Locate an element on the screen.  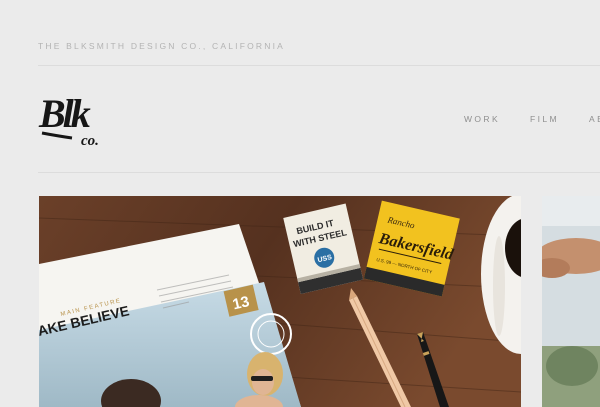
nav-film: FILM is located at coordinates (544, 119).